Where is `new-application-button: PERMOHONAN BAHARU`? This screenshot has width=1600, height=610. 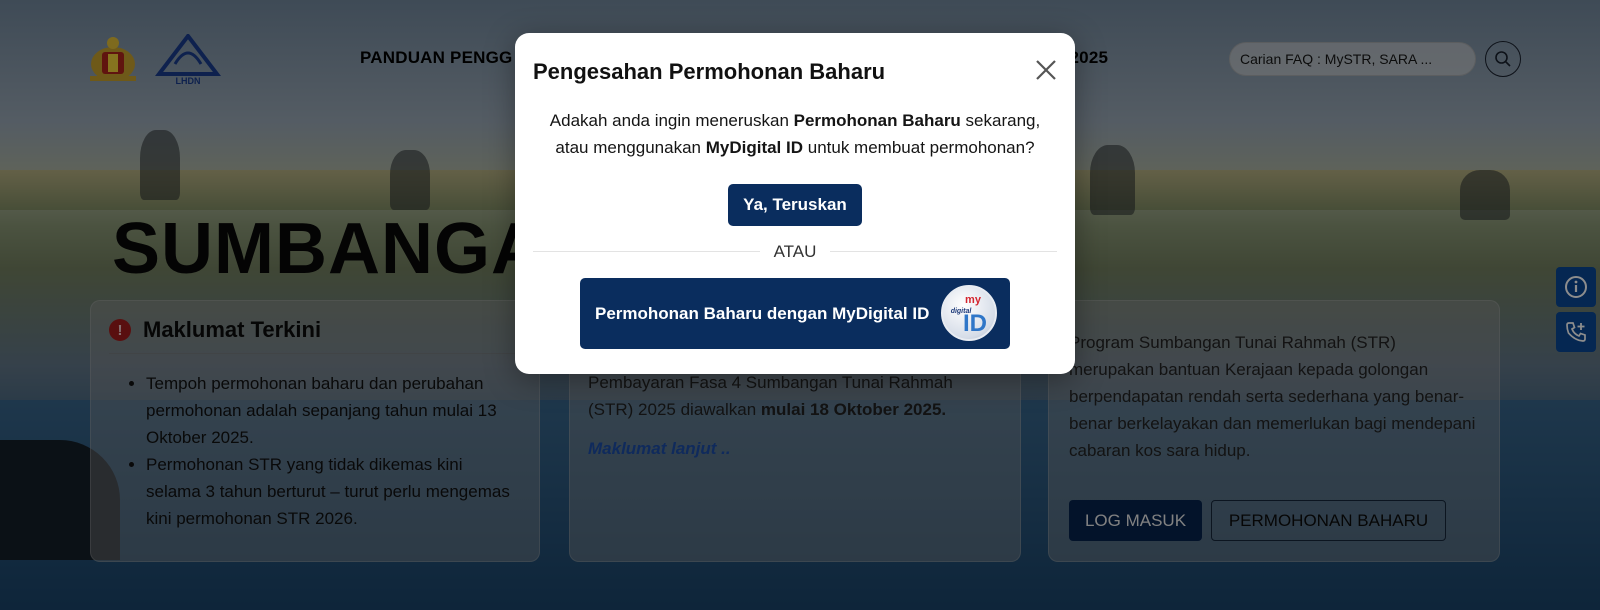
new-application-button: PERMOHONAN BAHARU is located at coordinates (1328, 520).